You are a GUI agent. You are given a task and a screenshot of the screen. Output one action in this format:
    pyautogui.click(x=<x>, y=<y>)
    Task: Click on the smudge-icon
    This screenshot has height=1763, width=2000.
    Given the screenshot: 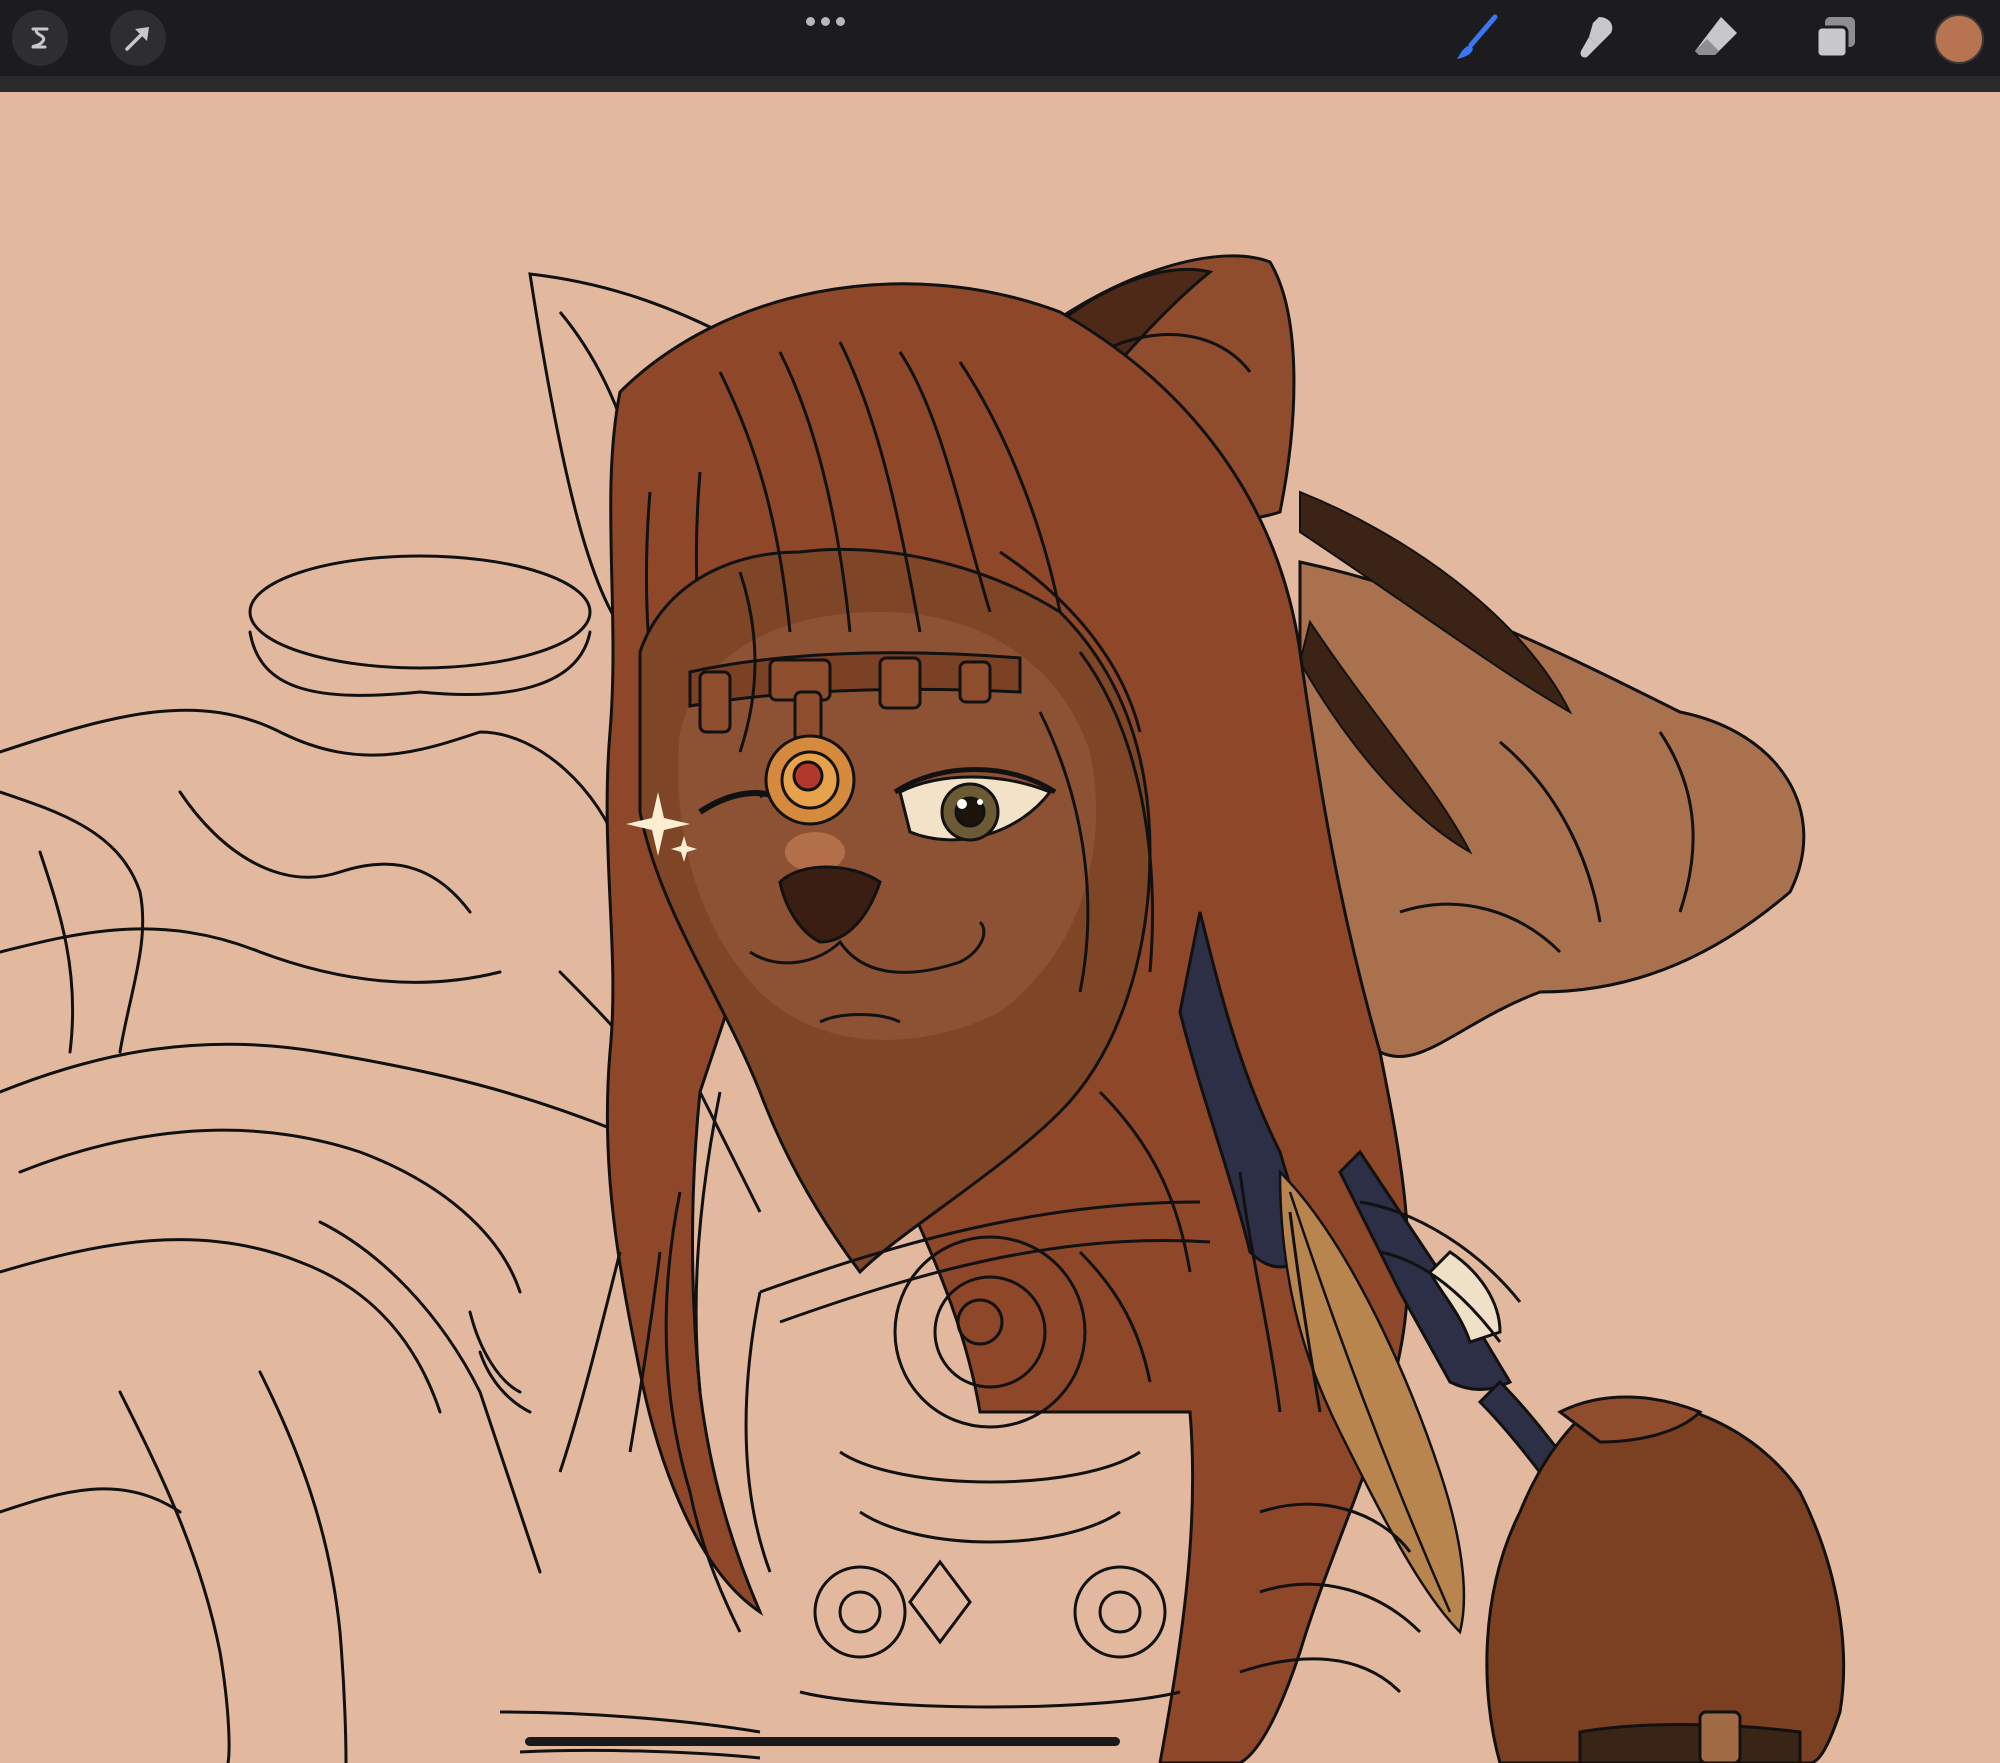 What is the action you would take?
    pyautogui.click(x=1596, y=37)
    